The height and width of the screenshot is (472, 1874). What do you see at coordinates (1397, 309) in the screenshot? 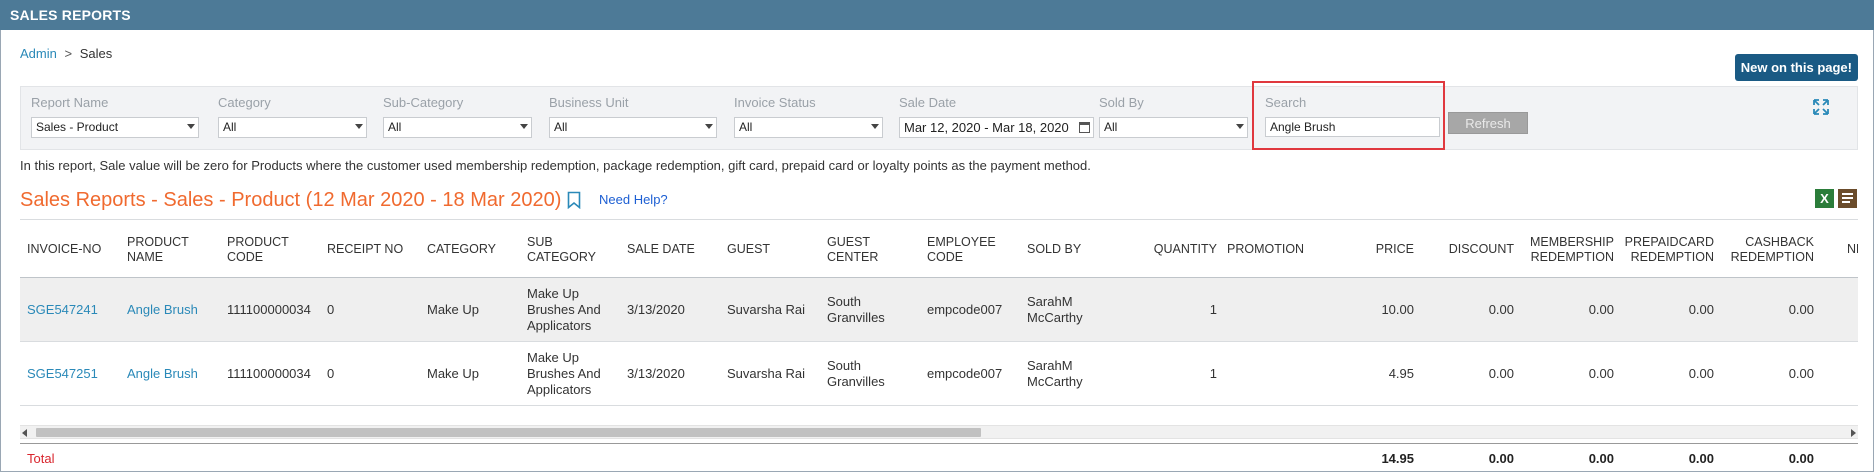
I see `price-cell: 10.00` at bounding box center [1397, 309].